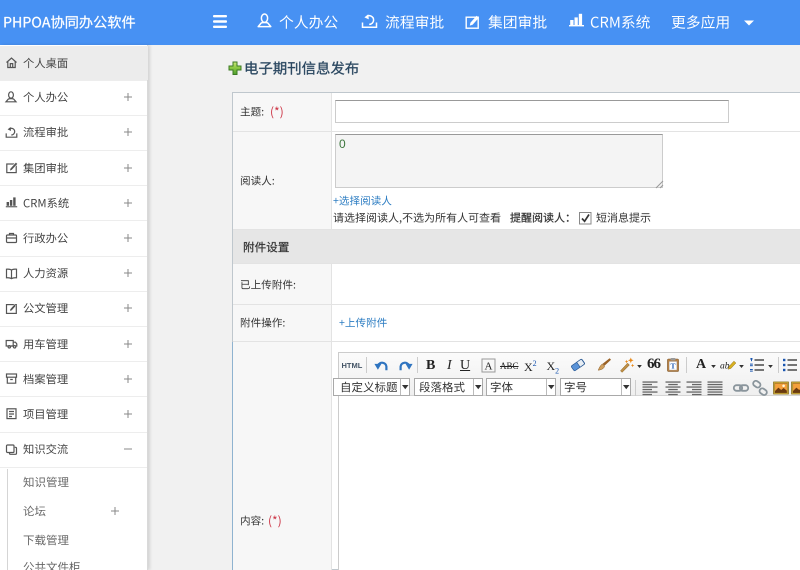 The image size is (800, 570). What do you see at coordinates (489, 366) in the screenshot?
I see `svg-text: A` at bounding box center [489, 366].